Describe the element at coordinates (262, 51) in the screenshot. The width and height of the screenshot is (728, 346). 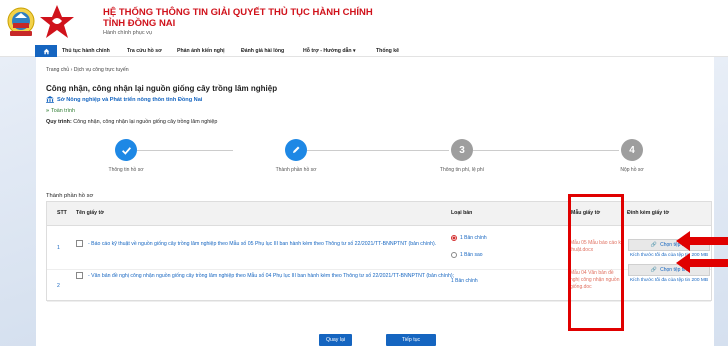
I see `nav-item-satisfaction: Đánh giá hài lòng` at that location.